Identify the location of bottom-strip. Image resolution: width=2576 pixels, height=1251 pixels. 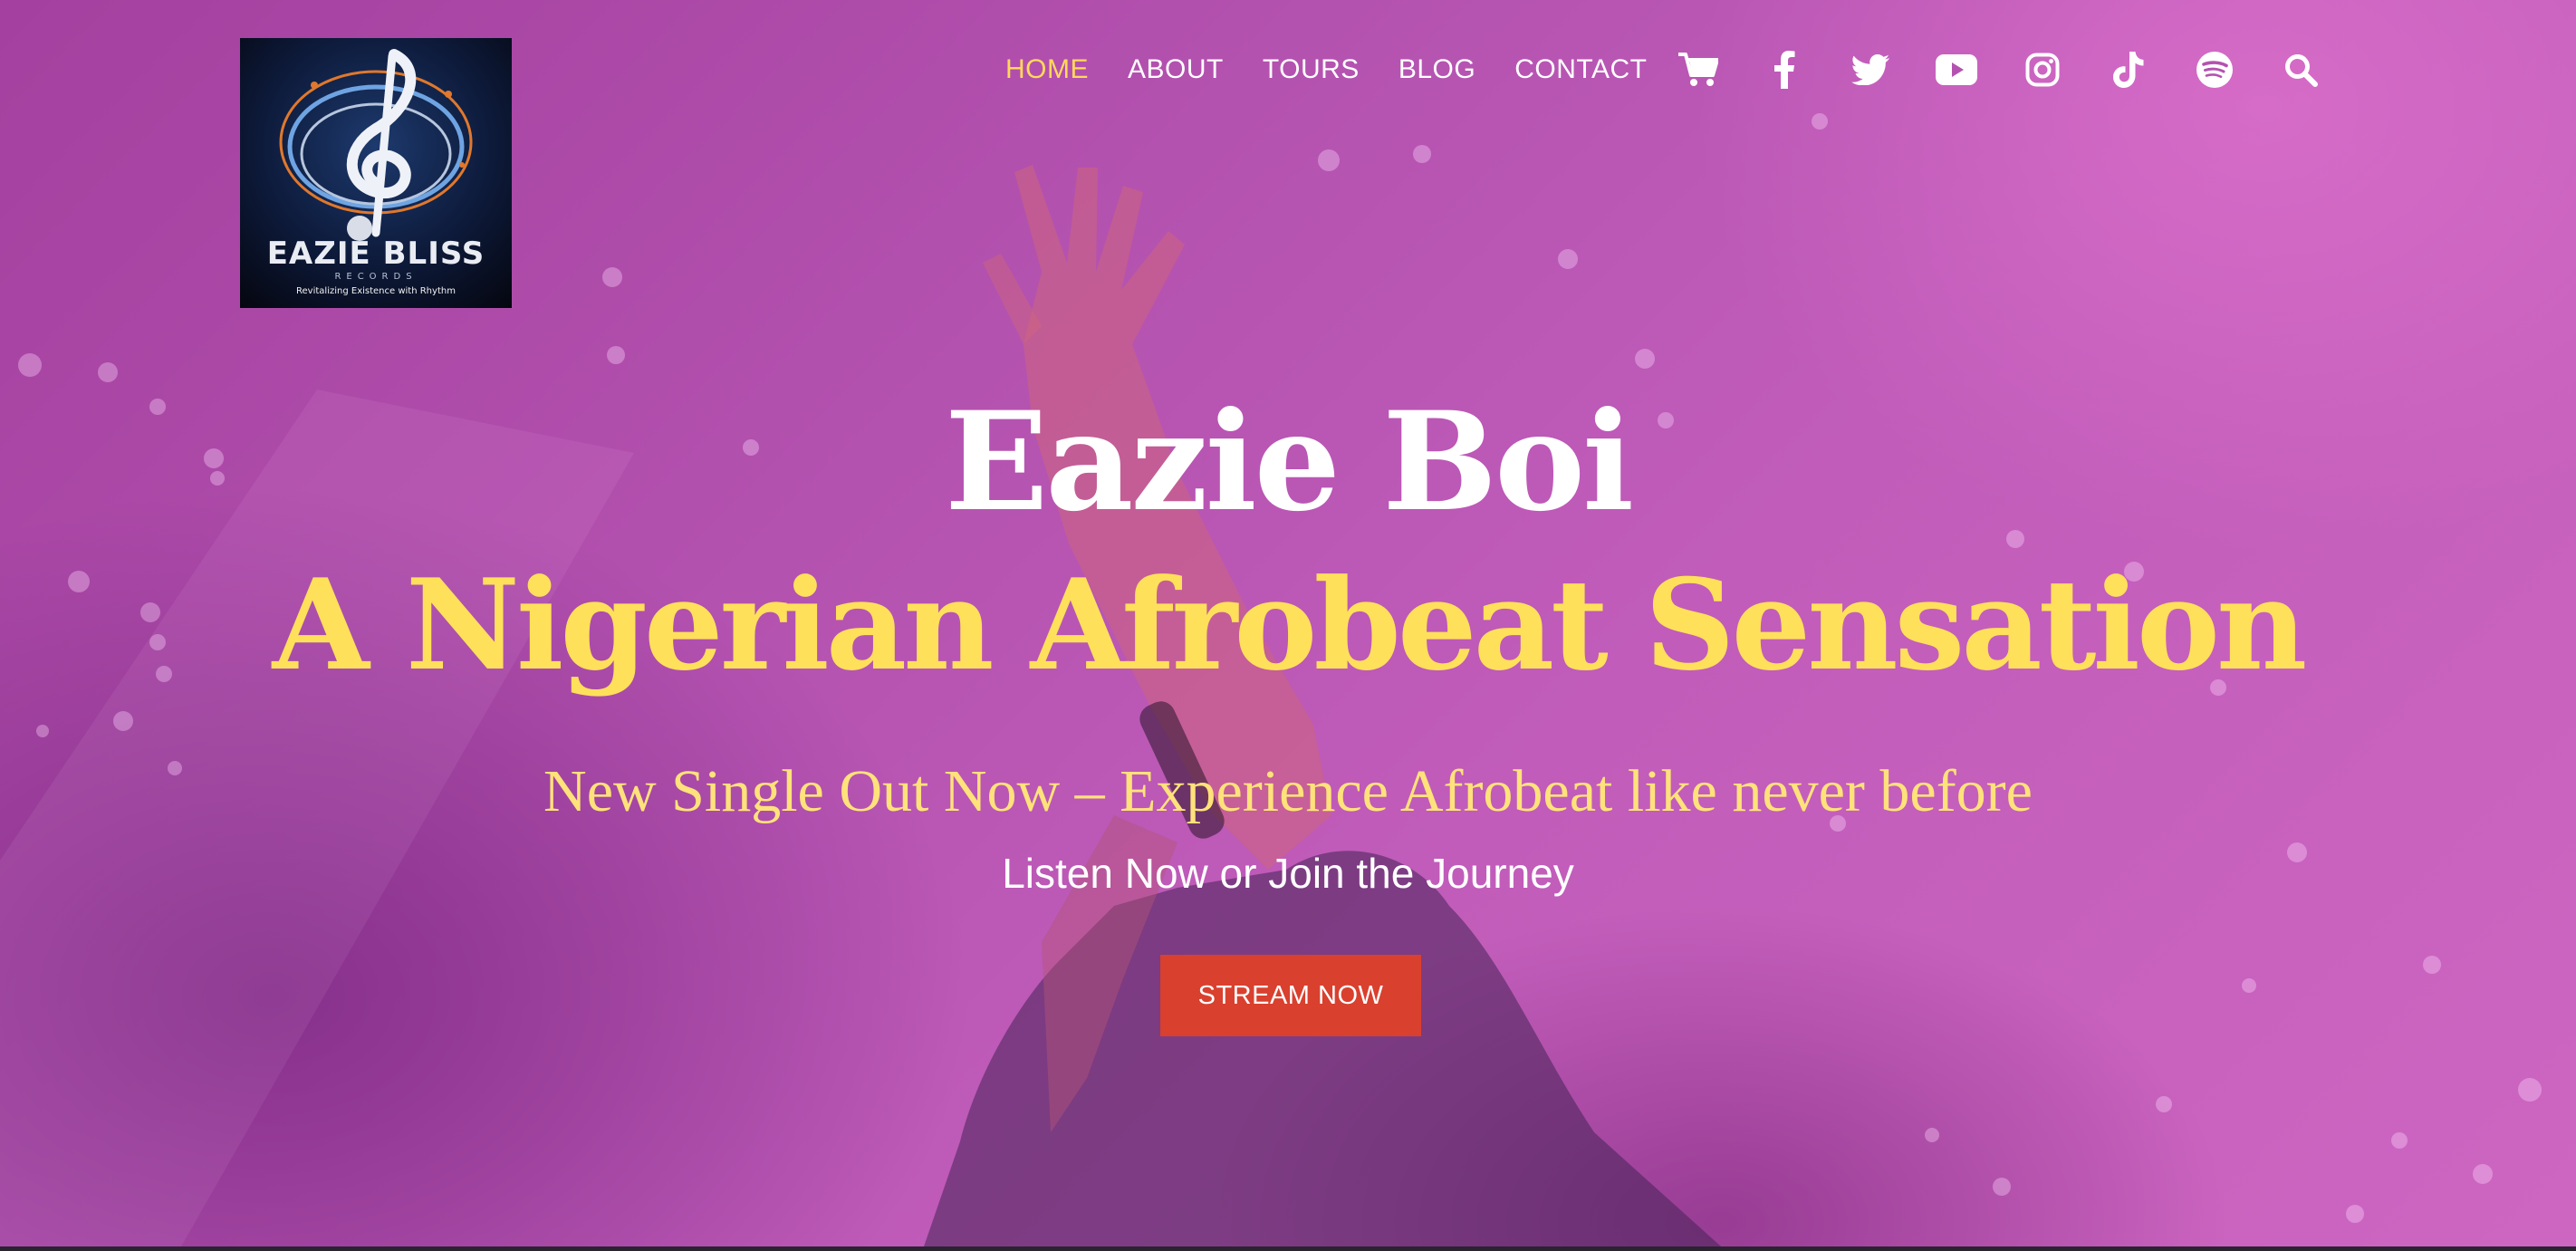
(1288, 1249).